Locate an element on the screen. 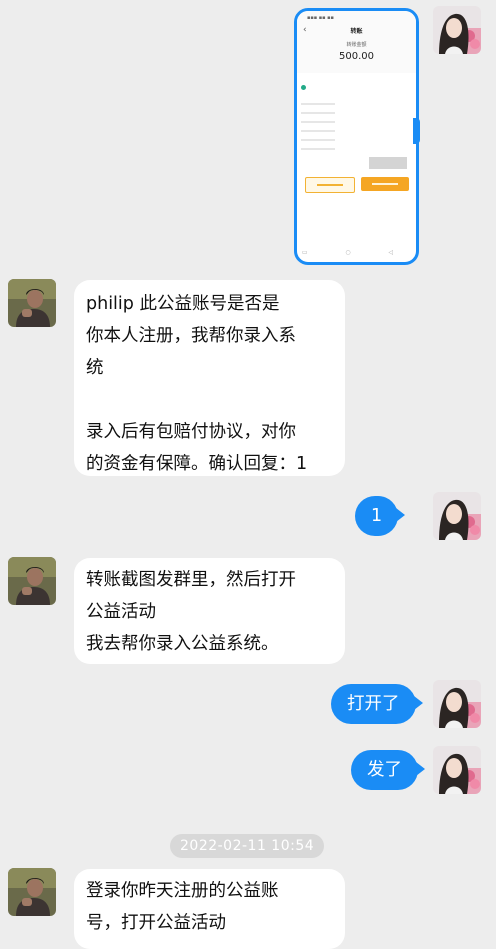 Image resolution: width=496 pixels, height=949 pixels. transfer-amount-caption: 转账金额 is located at coordinates (356, 45).